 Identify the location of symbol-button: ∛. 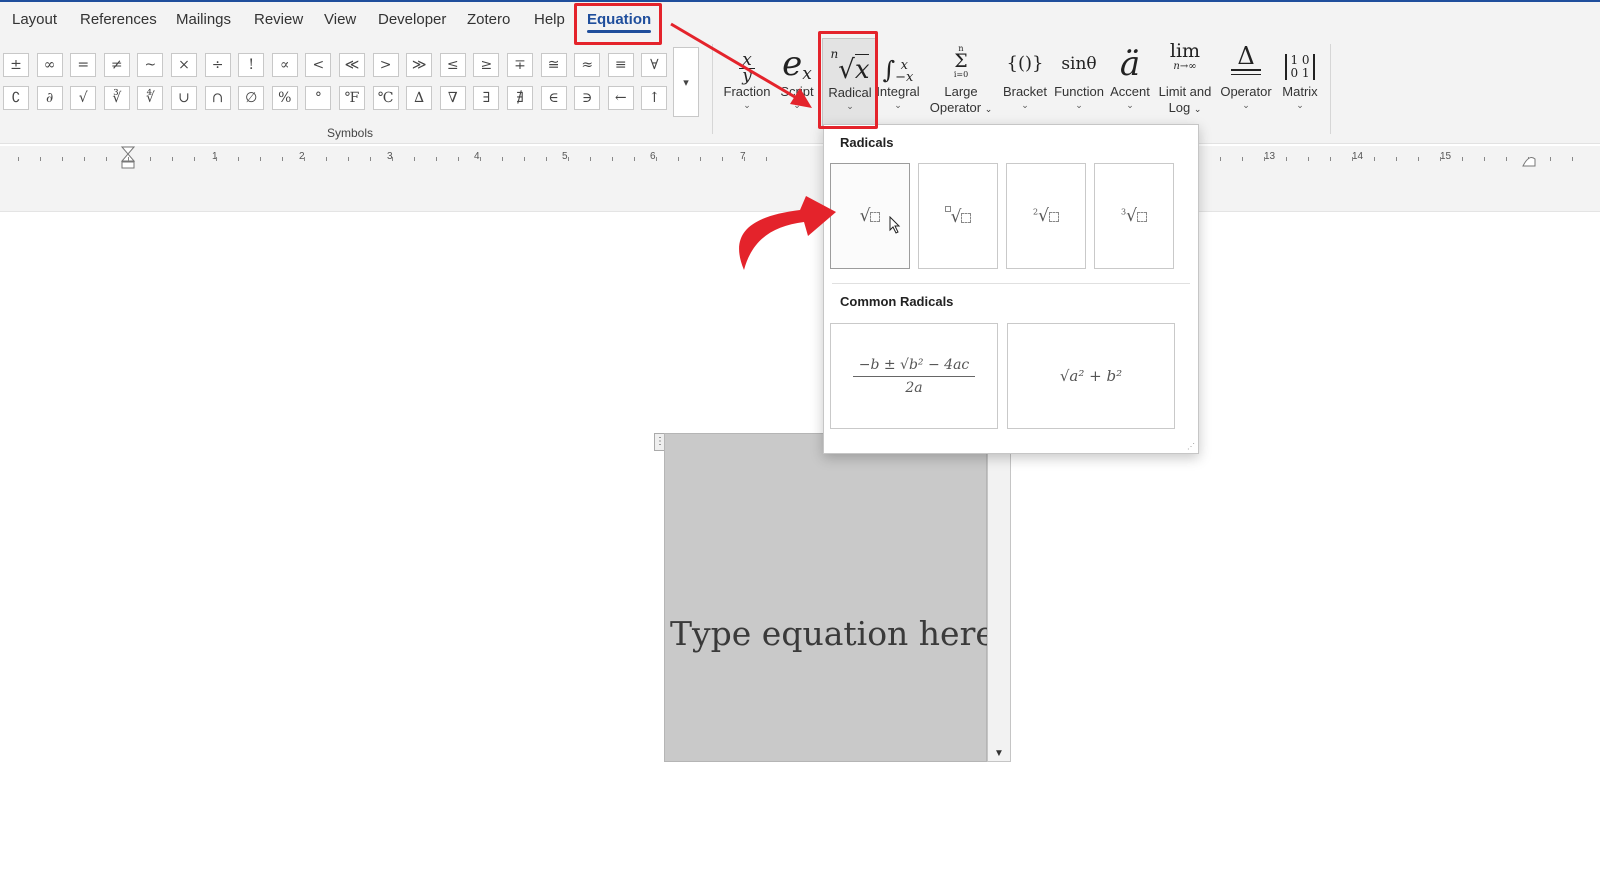
(116, 98).